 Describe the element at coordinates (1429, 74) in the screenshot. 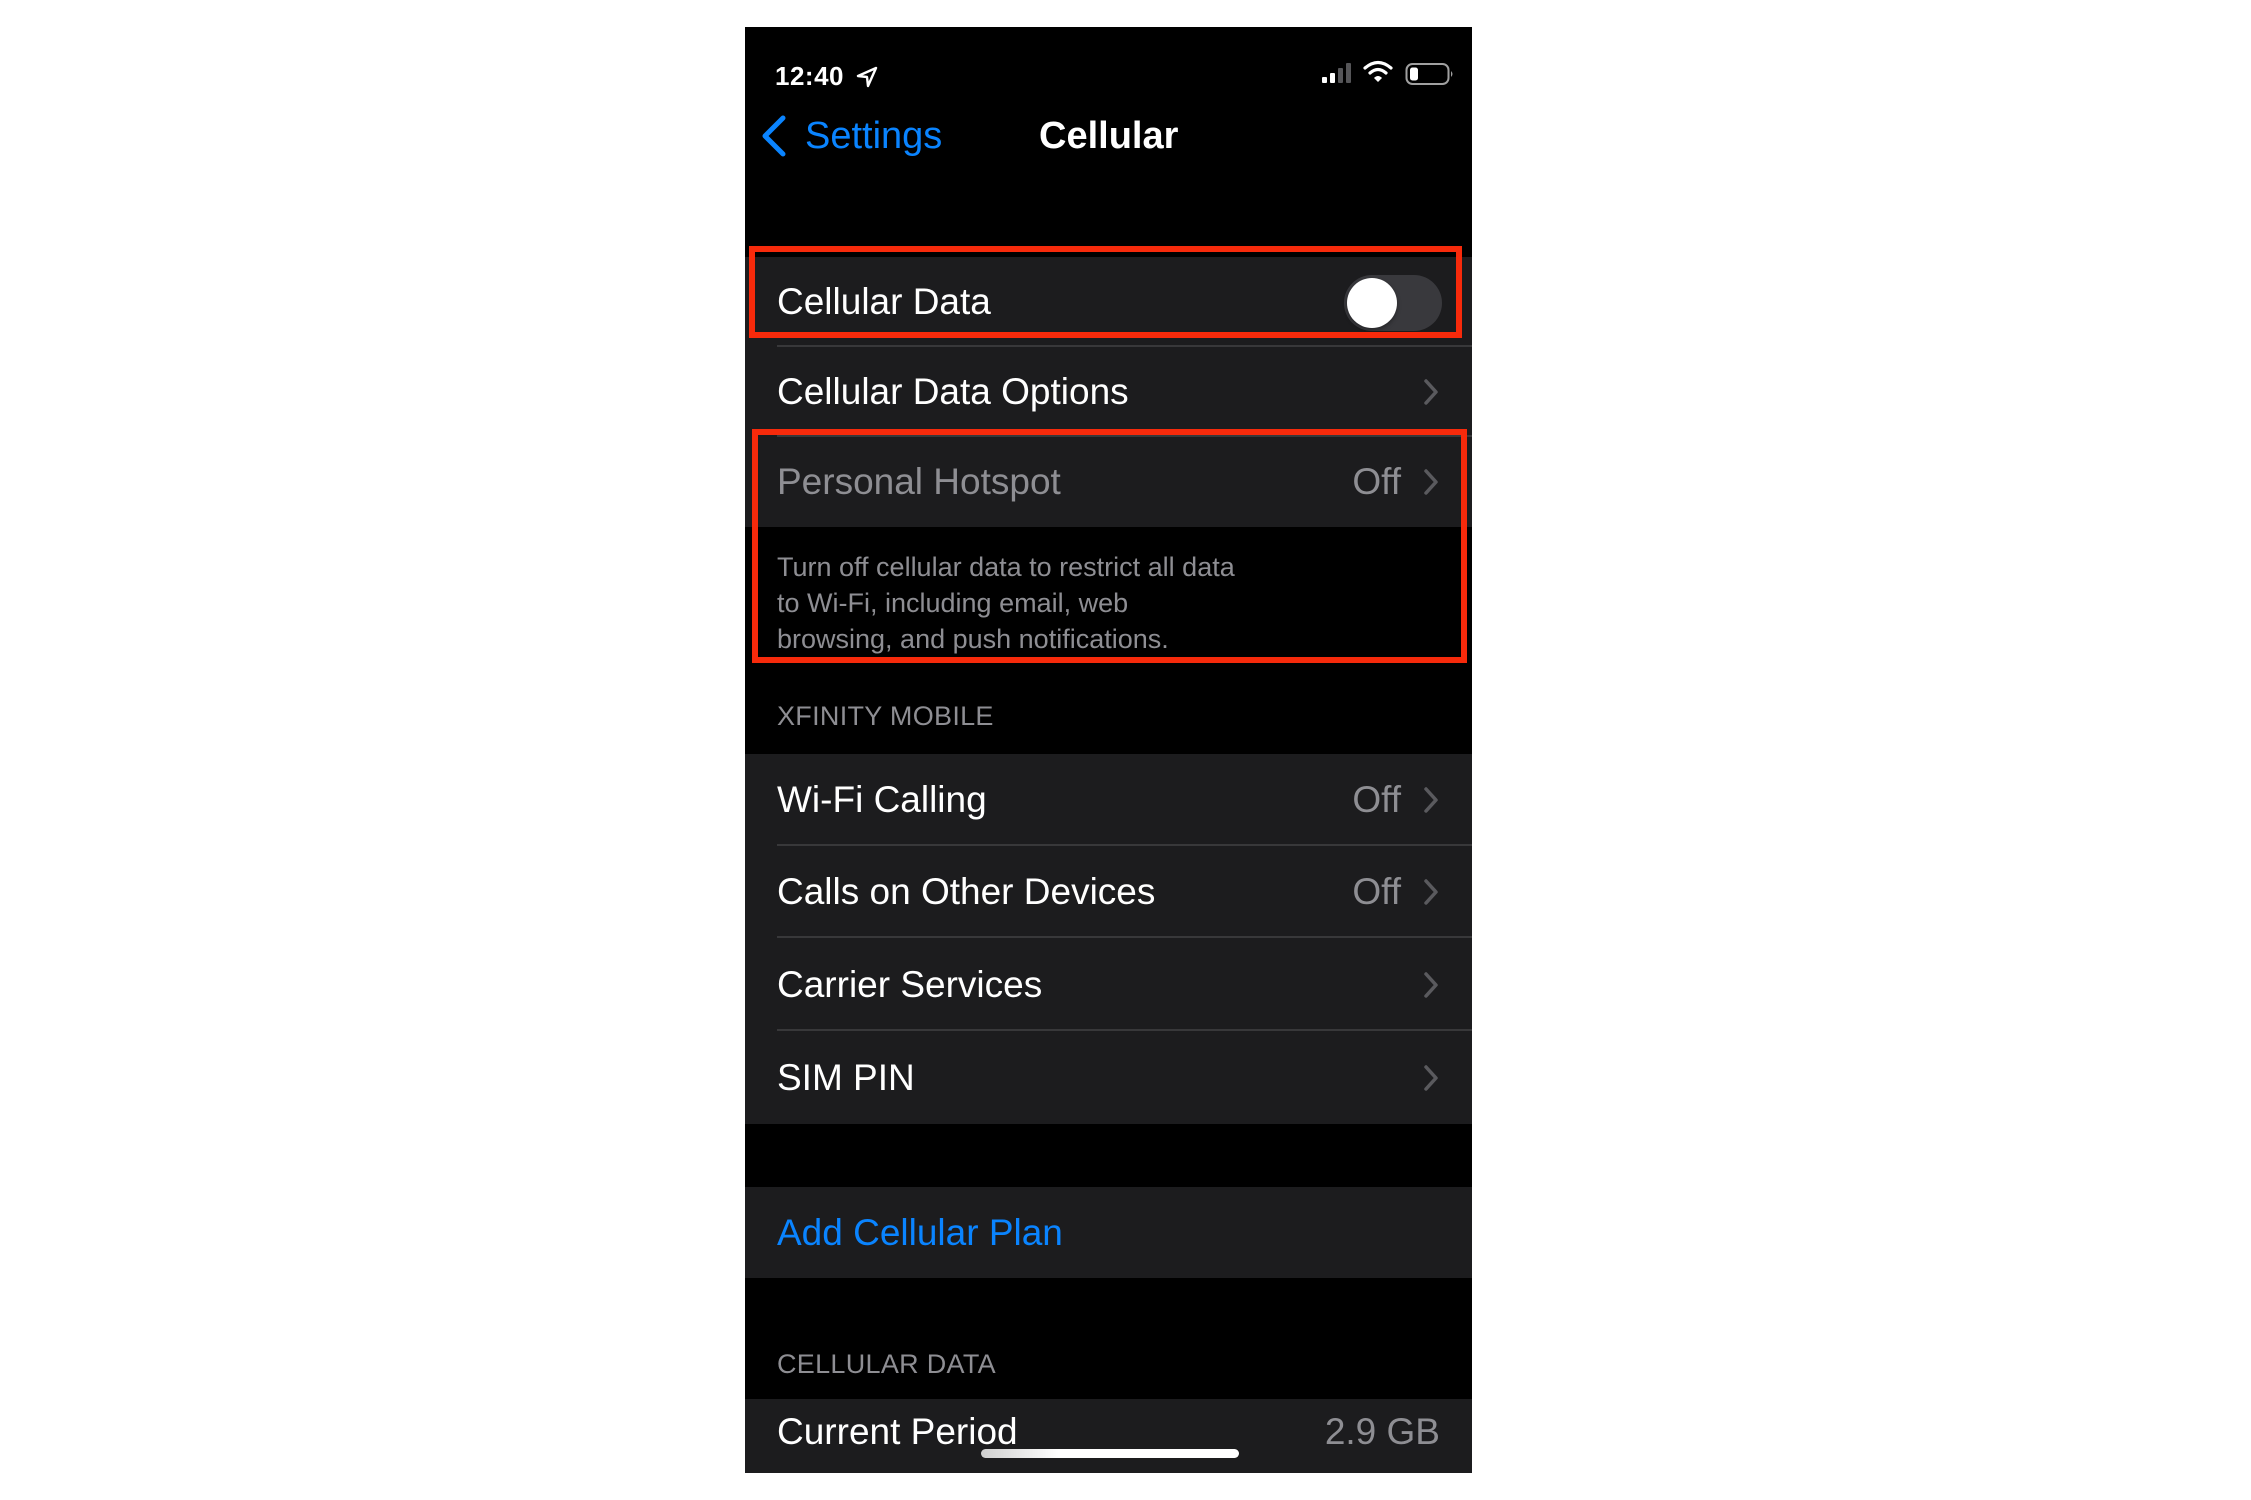

I see `battery-icon` at that location.